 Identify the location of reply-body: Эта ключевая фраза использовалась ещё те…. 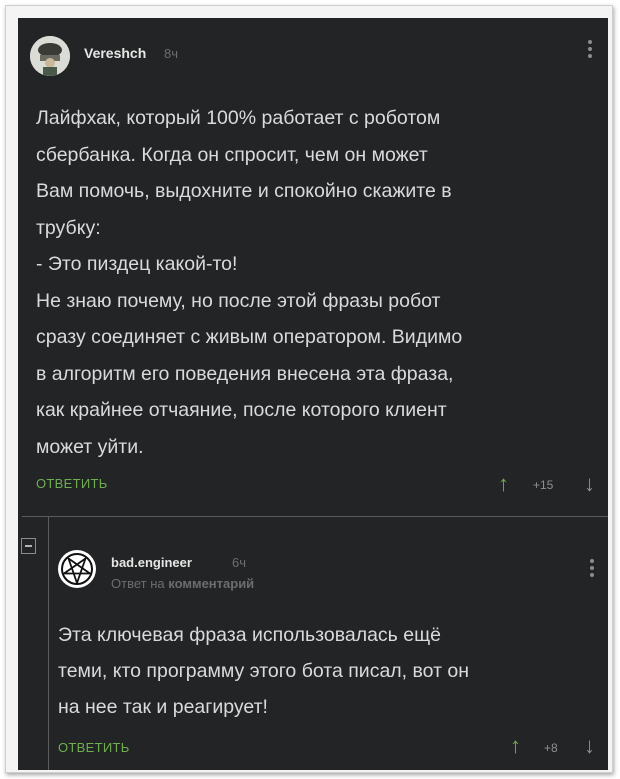
(330, 671).